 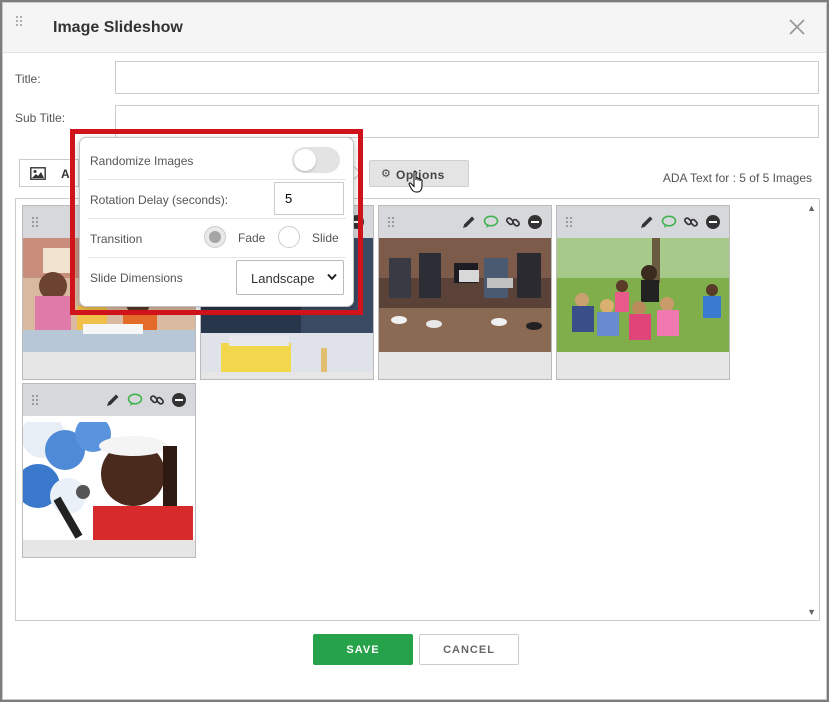 I want to click on close-button, so click(x=797, y=27).